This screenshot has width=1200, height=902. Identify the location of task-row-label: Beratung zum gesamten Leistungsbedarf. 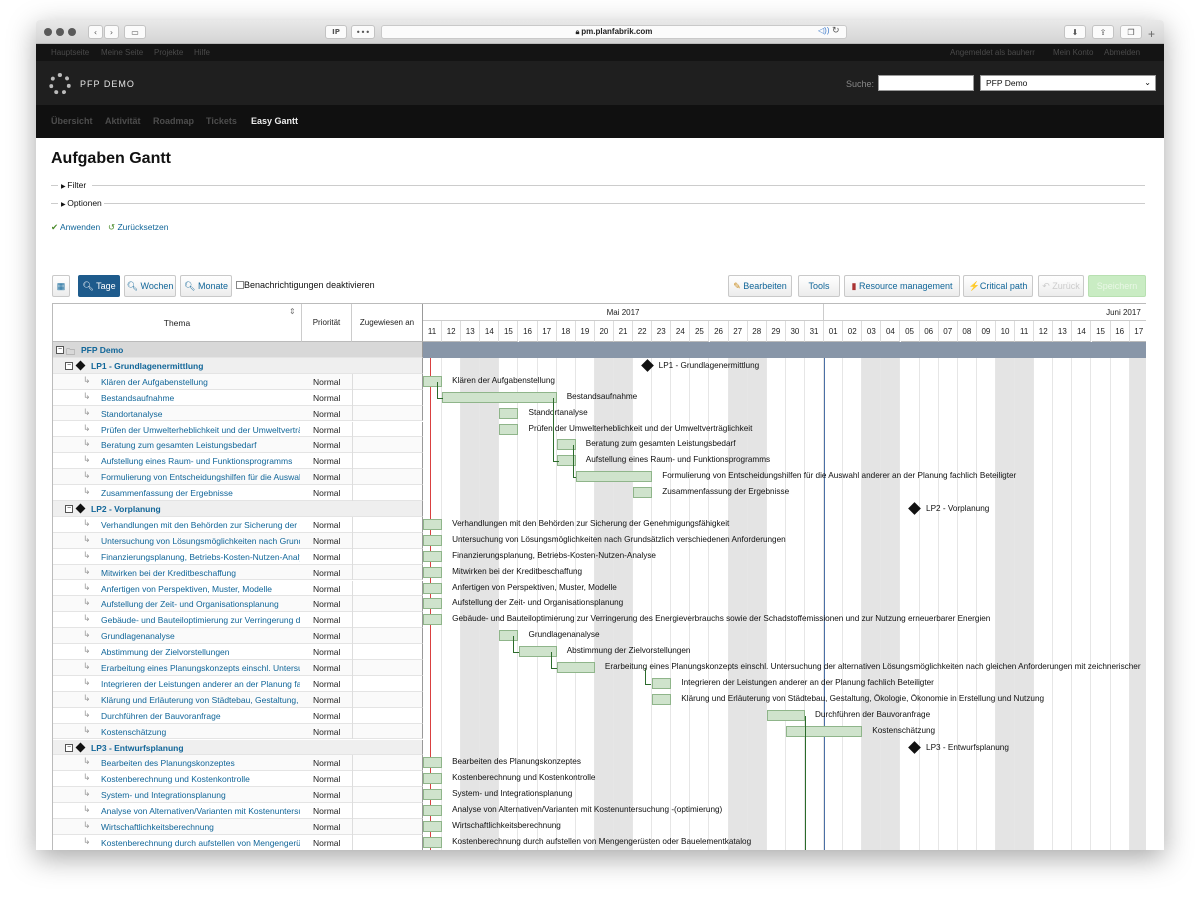
(200, 445).